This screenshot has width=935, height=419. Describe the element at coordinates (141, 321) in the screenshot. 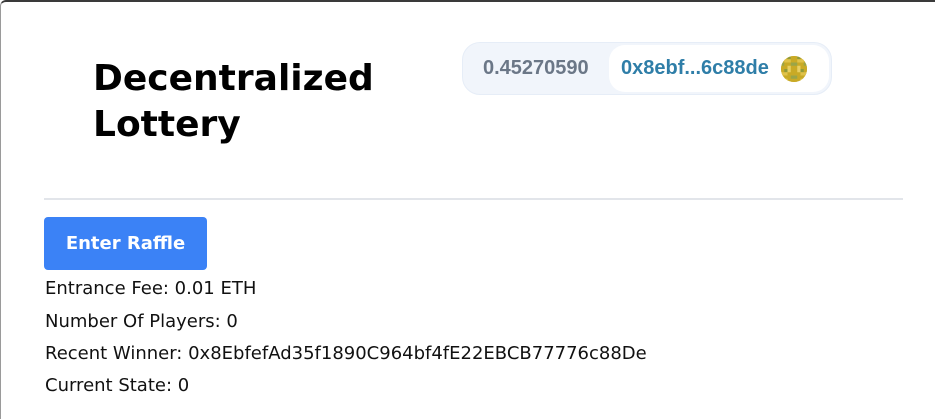

I see `number-of-players-text: Number Of Players: 0` at that location.